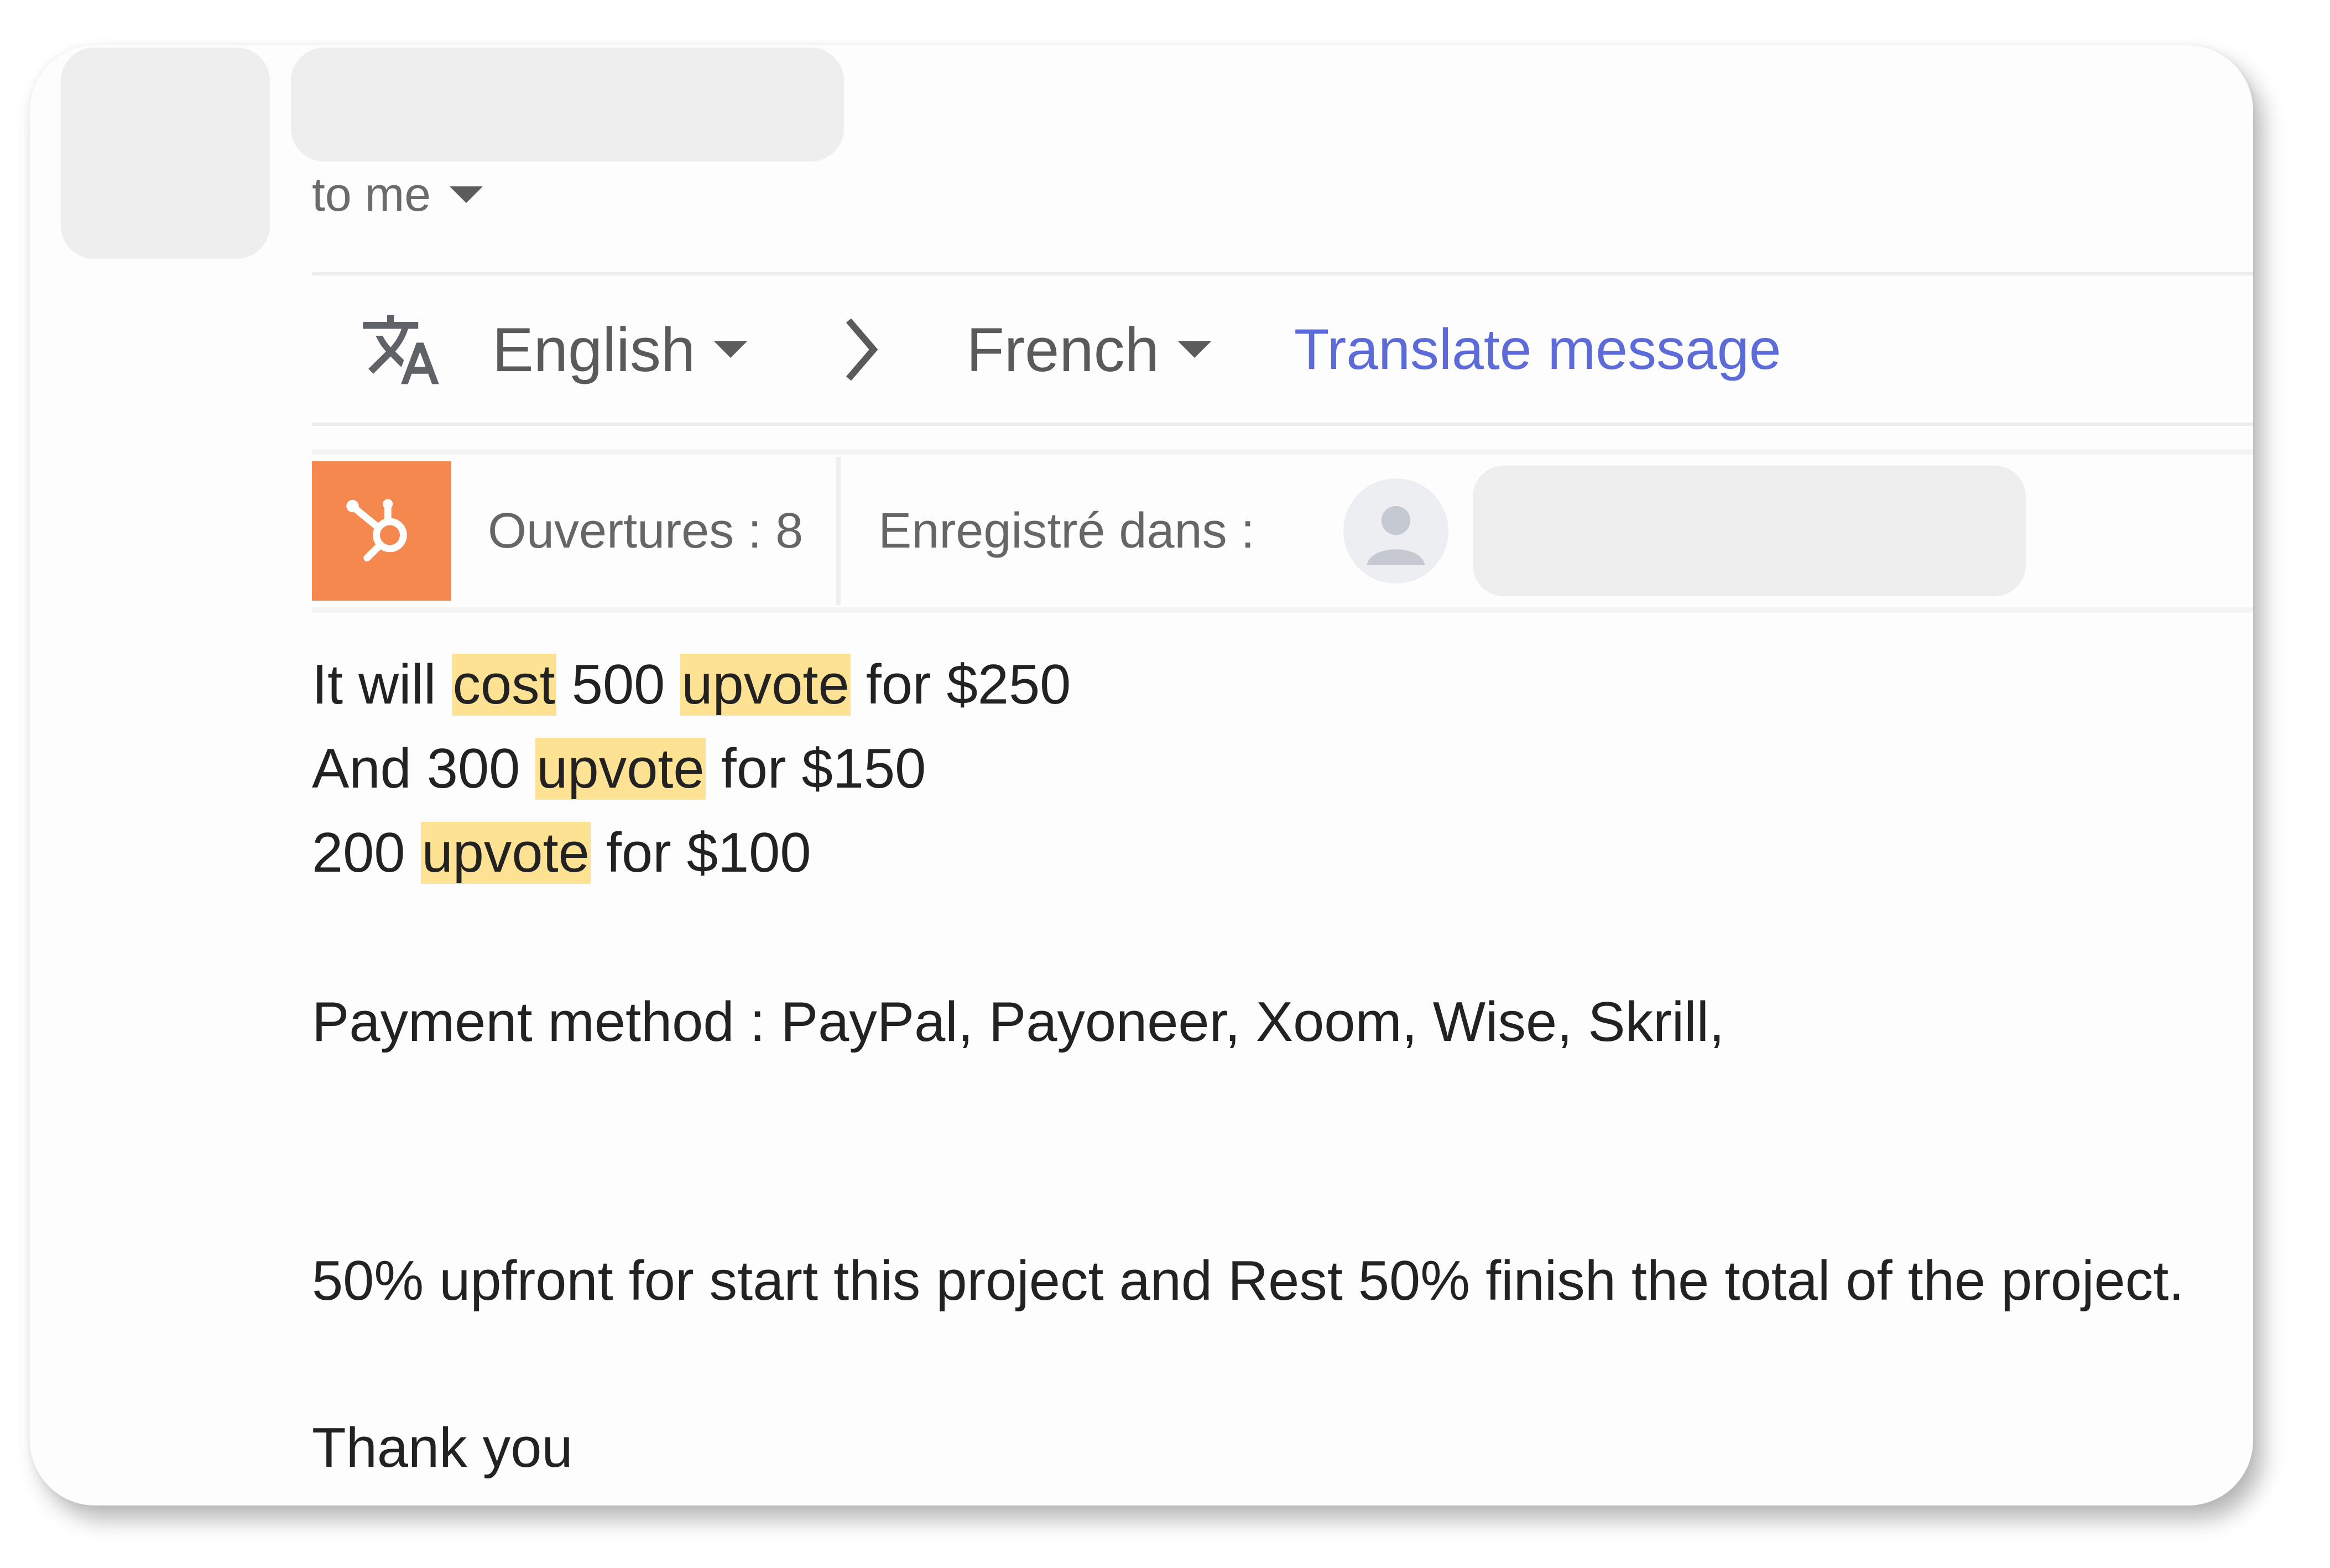 The image size is (2330, 1568). I want to click on translate-icon, so click(401, 349).